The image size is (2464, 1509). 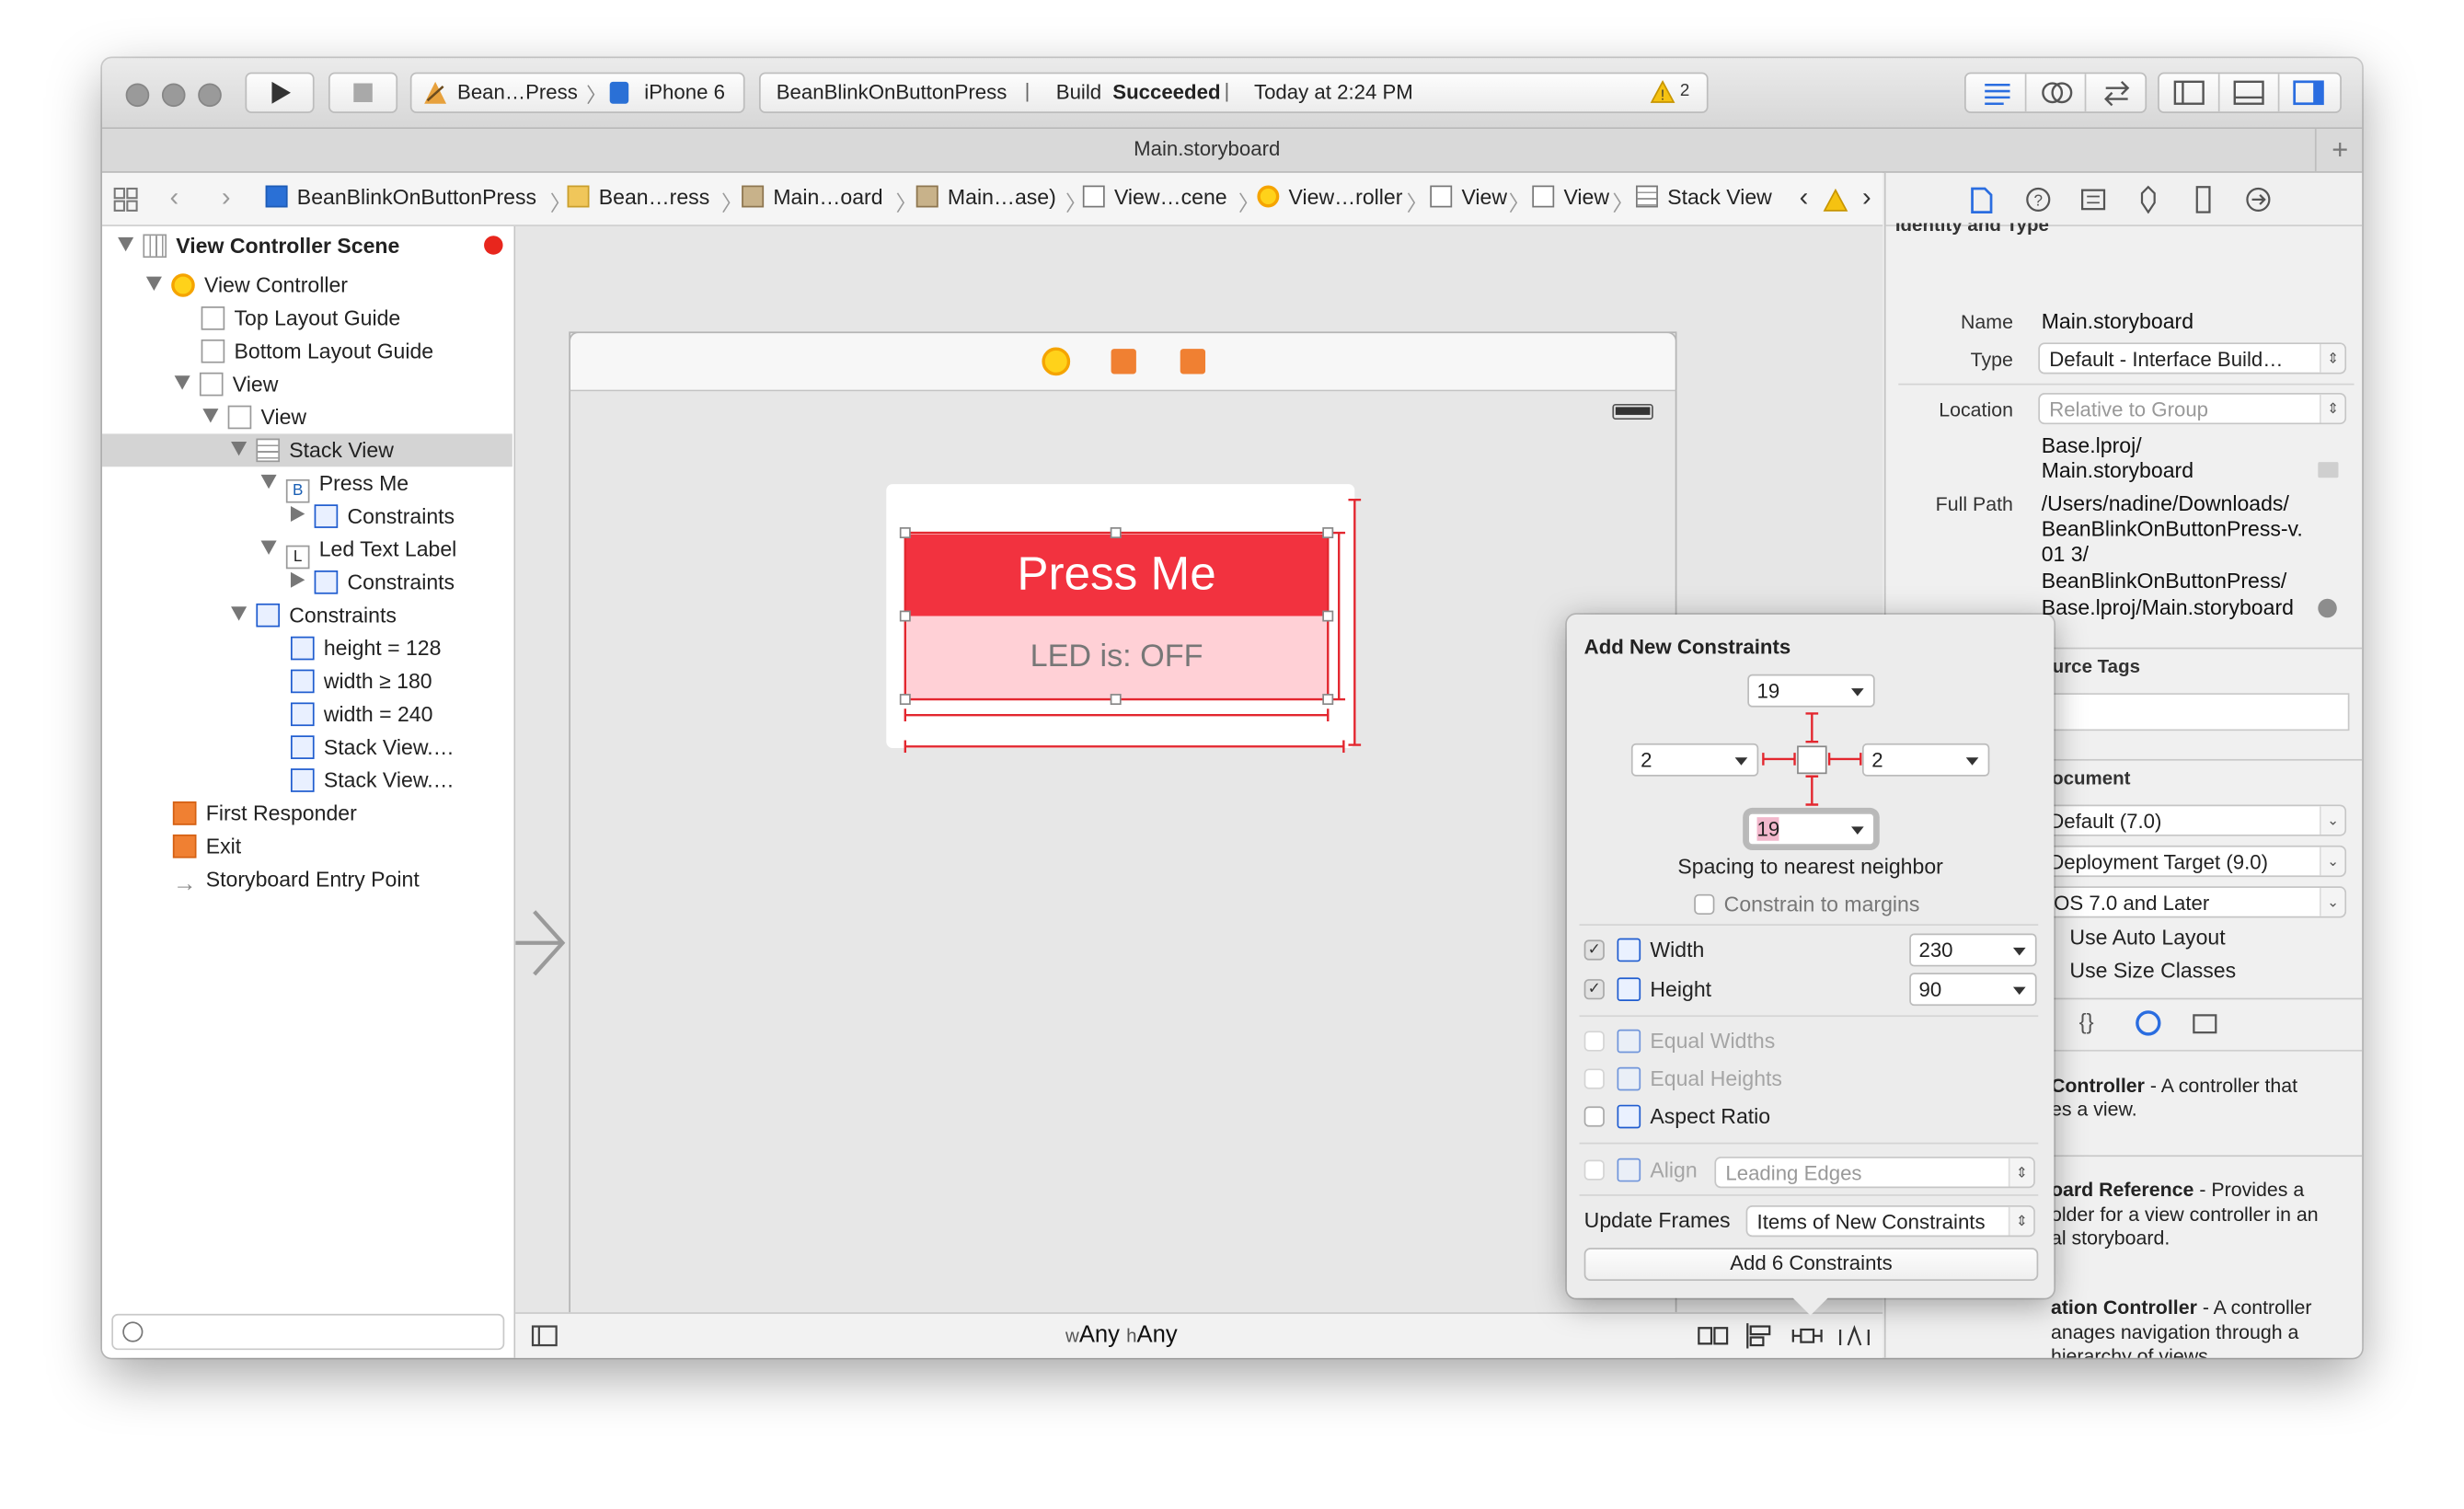 What do you see at coordinates (1329, 197) in the screenshot?
I see `breadcrumb-view-controller: View…roller` at bounding box center [1329, 197].